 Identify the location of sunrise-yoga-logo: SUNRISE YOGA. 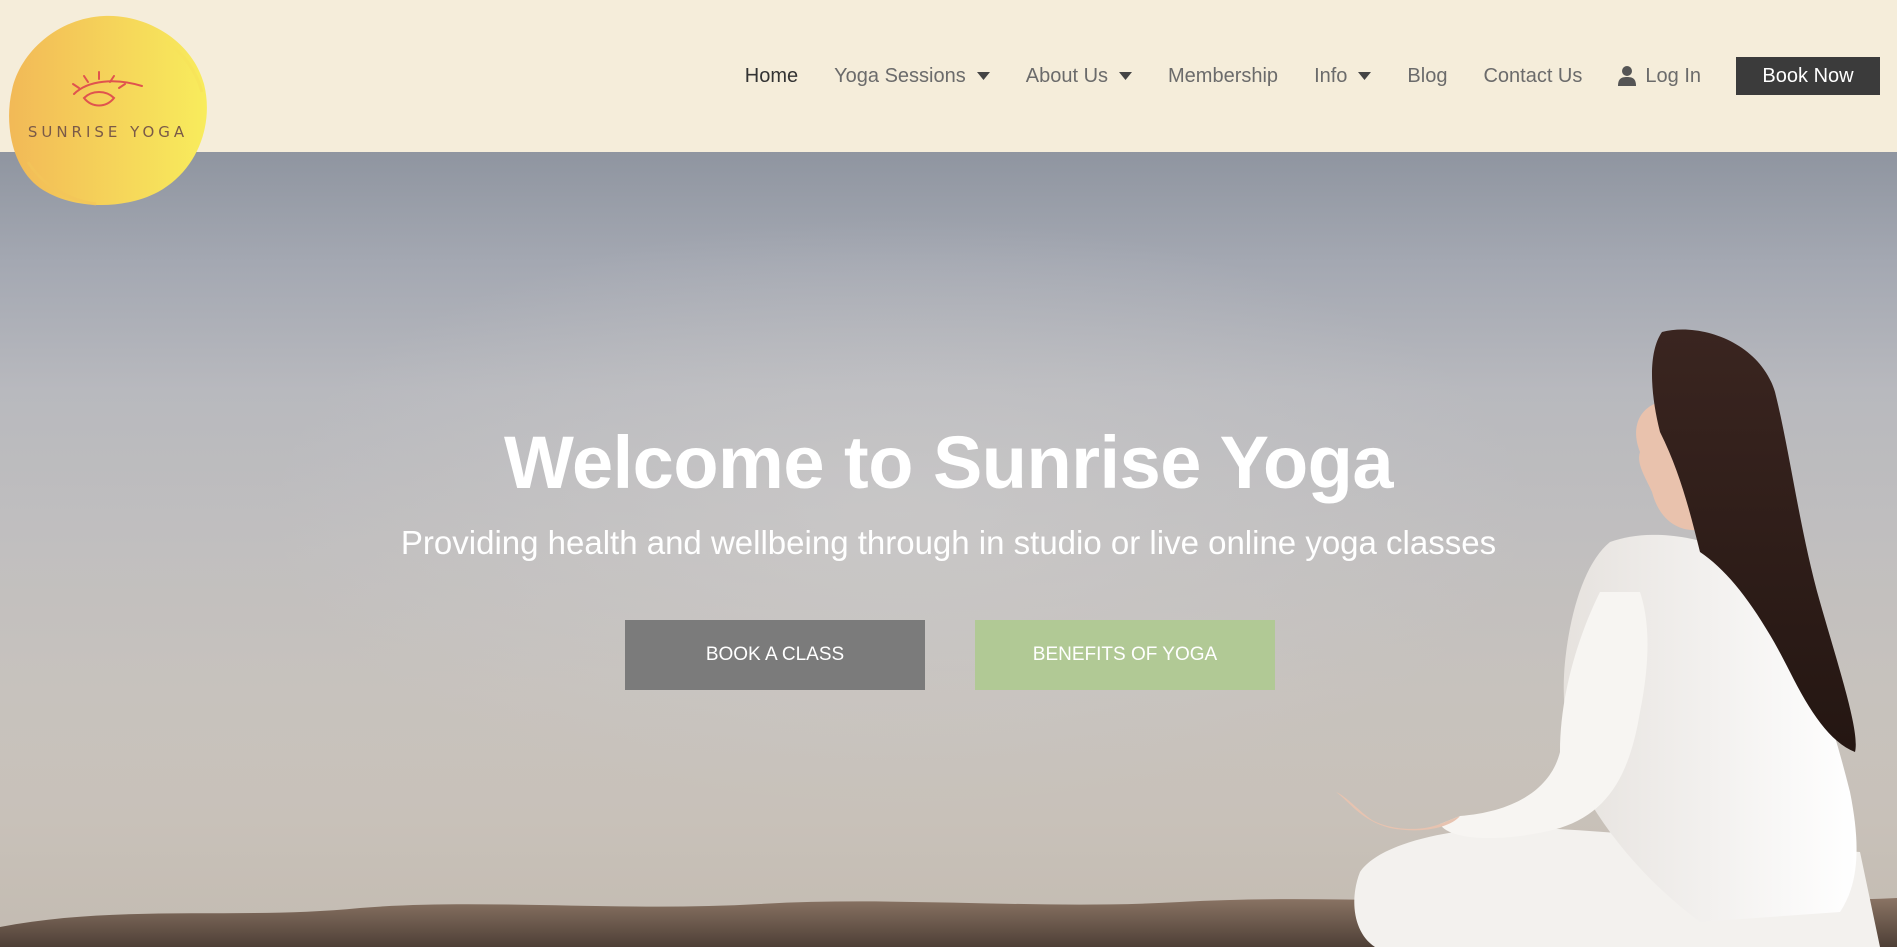
(108, 110).